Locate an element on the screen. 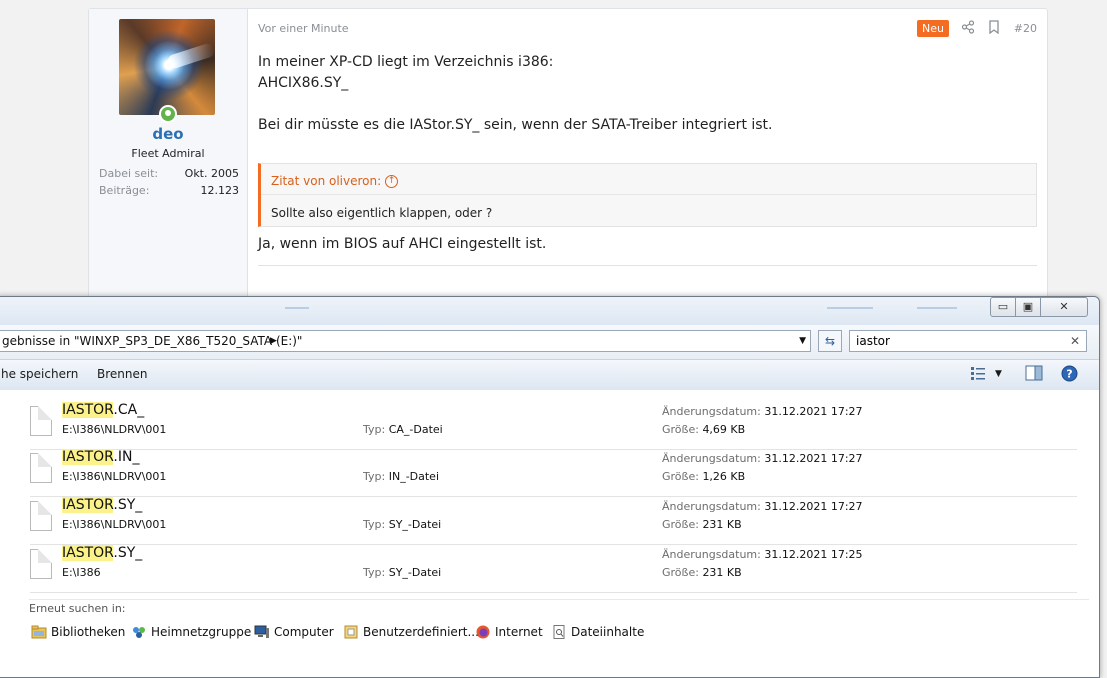 This screenshot has width=1107, height=678. username-link: deo is located at coordinates (168, 134).